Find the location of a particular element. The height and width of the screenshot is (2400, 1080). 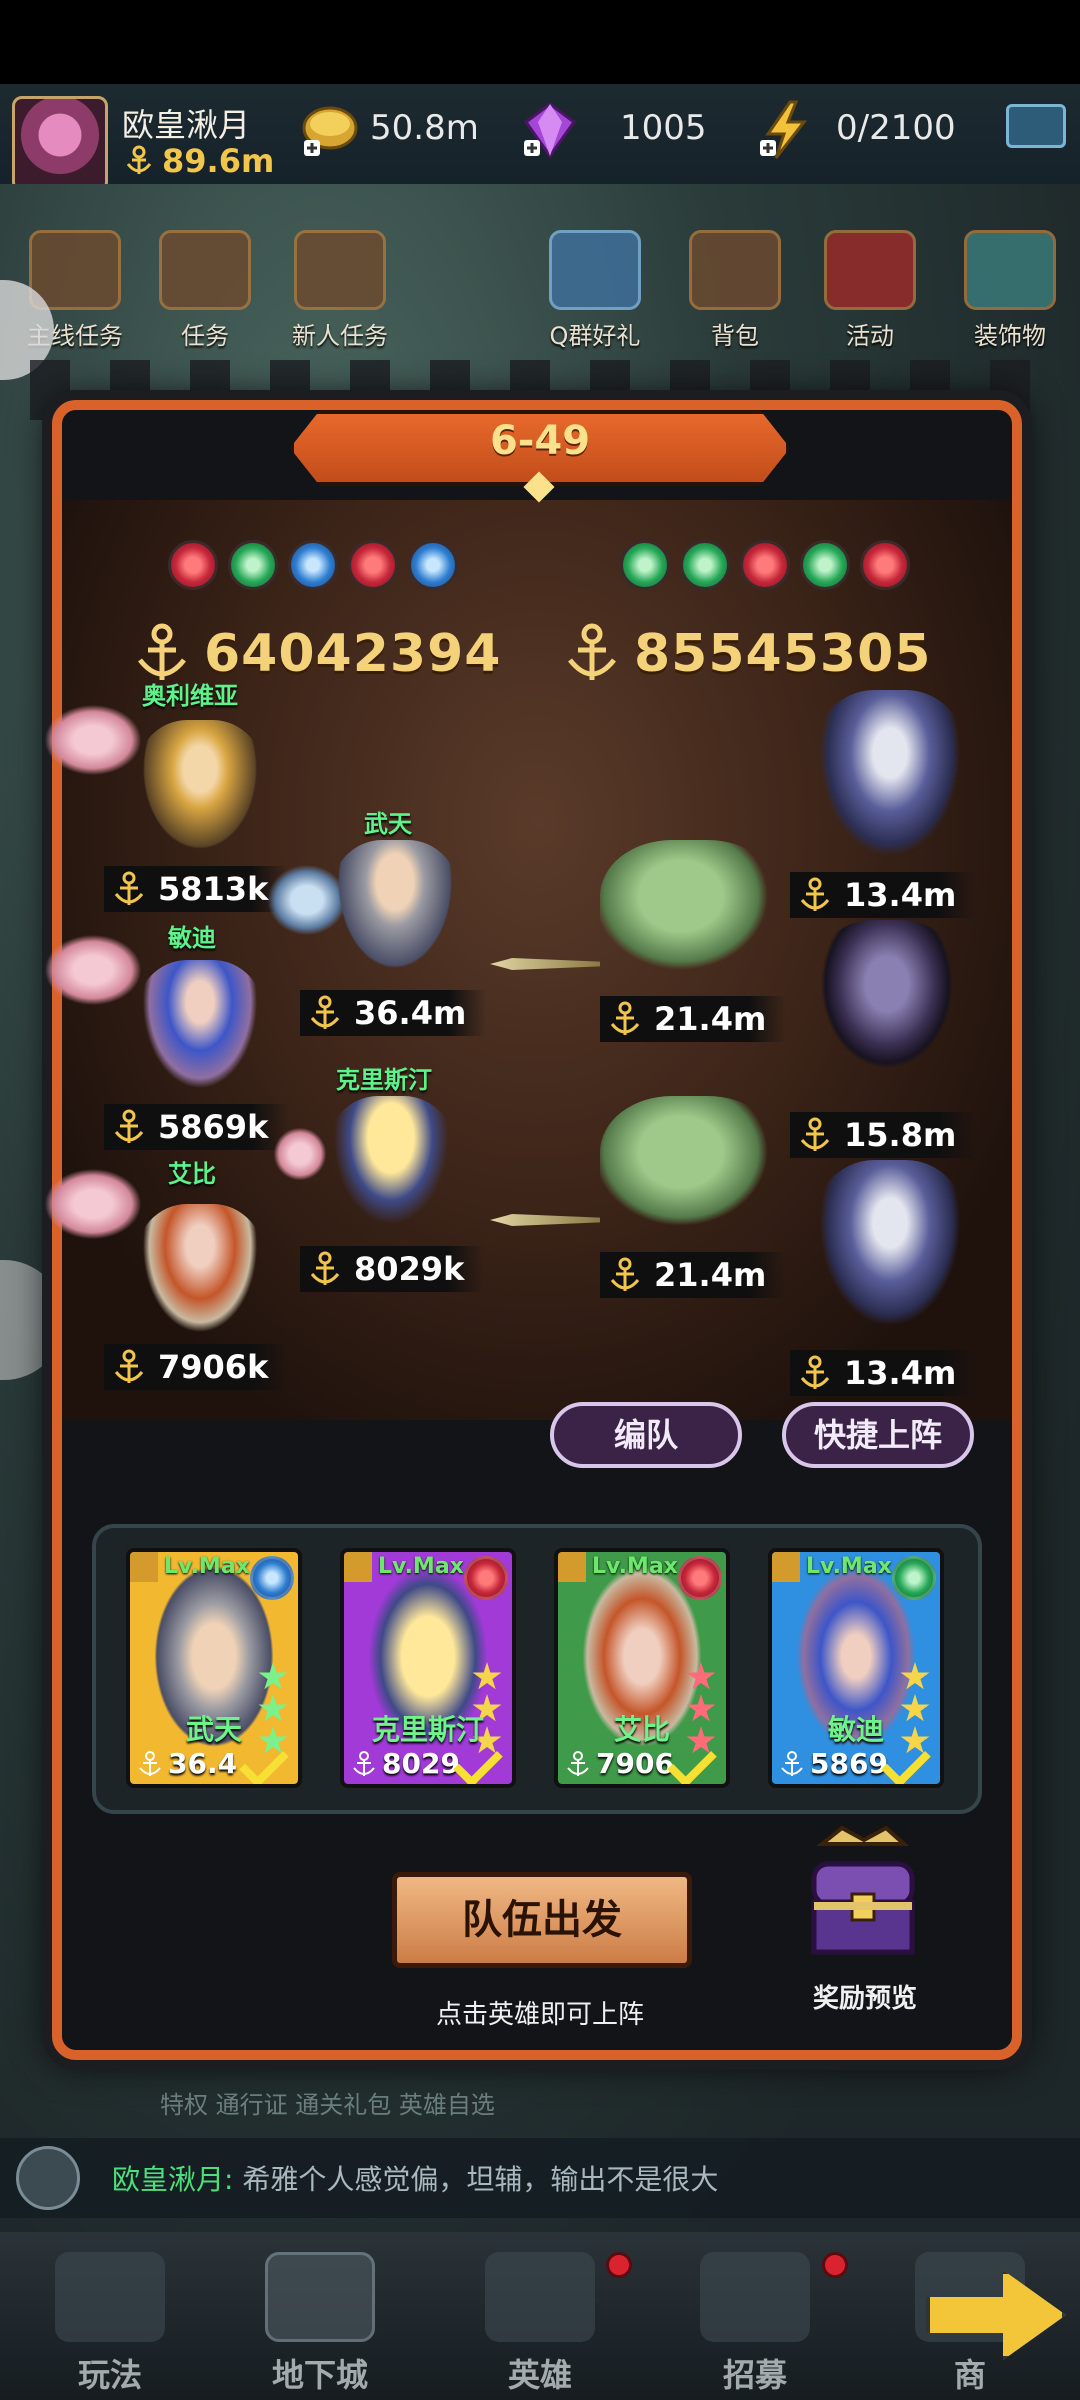

mail-icon is located at coordinates (1036, 126).